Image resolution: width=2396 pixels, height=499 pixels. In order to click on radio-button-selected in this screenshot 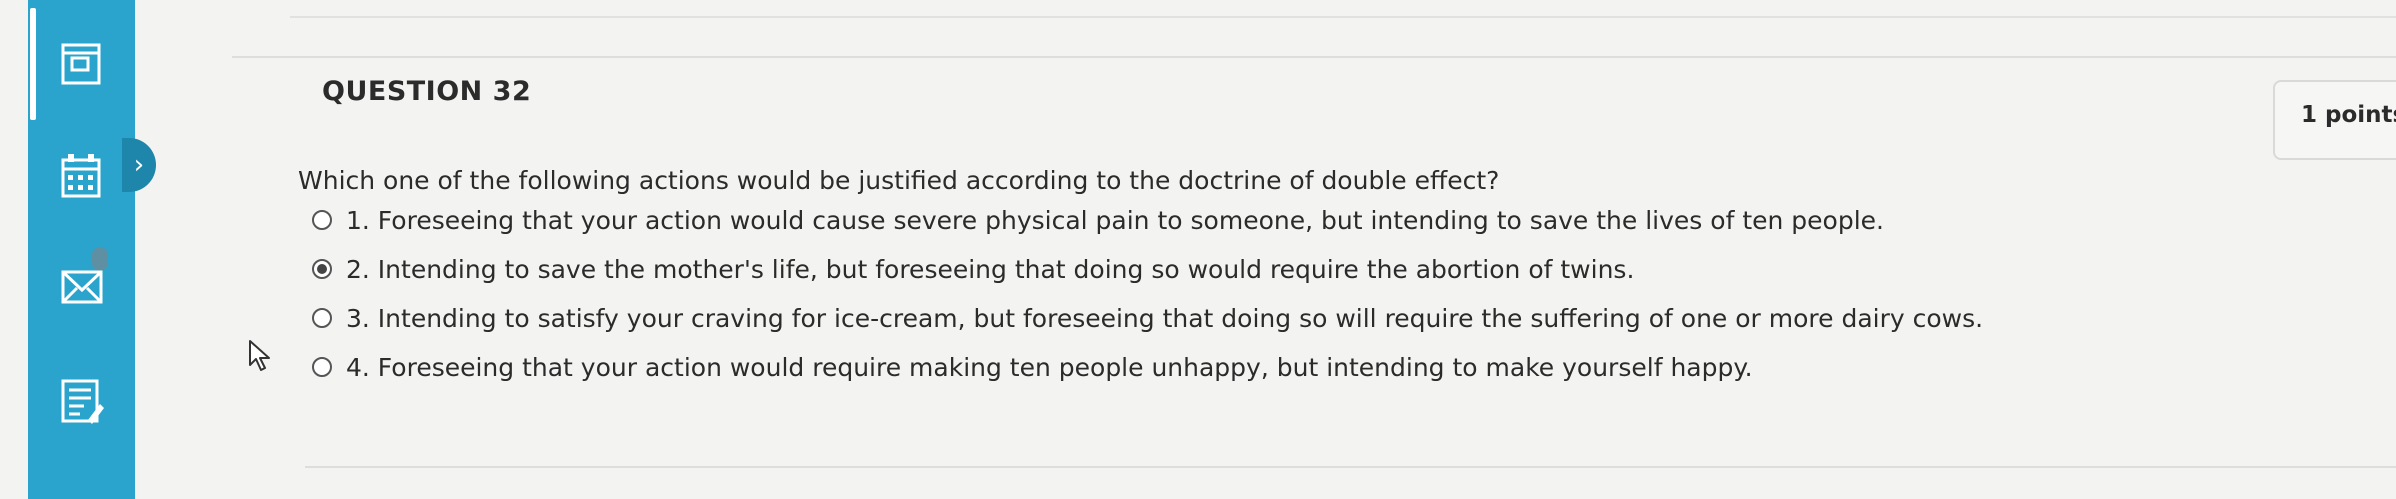, I will do `click(322, 269)`.